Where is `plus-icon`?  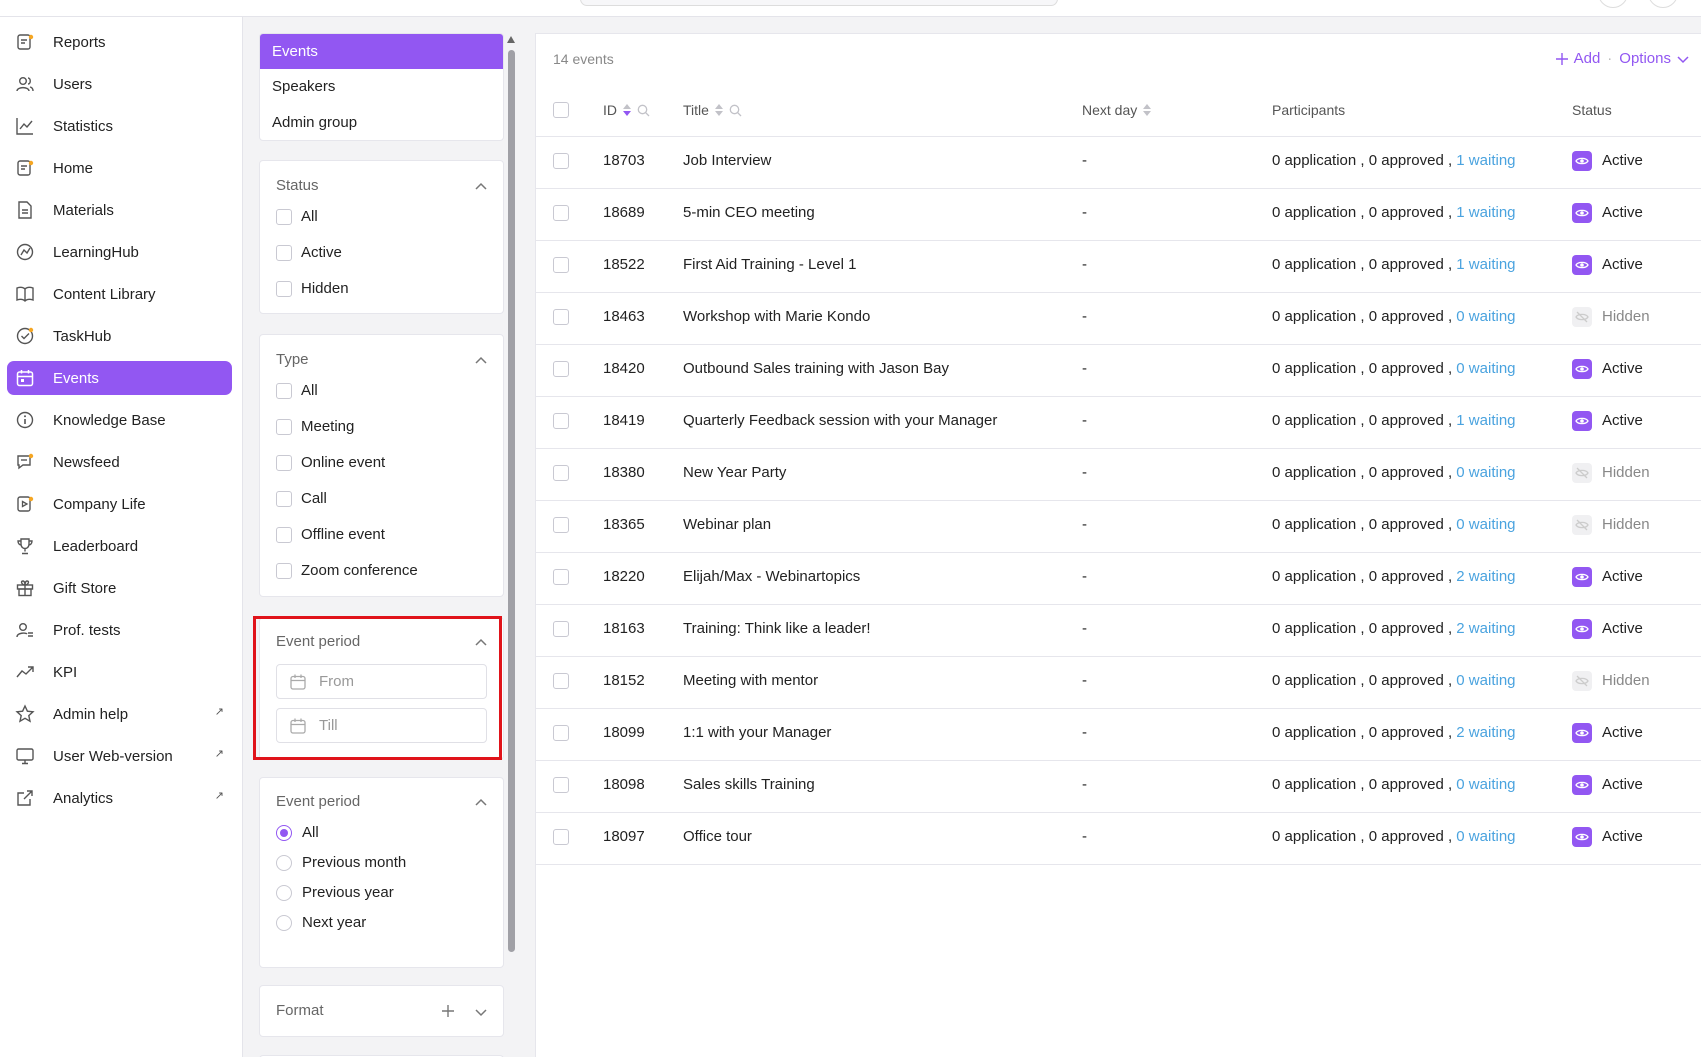
plus-icon is located at coordinates (448, 1011).